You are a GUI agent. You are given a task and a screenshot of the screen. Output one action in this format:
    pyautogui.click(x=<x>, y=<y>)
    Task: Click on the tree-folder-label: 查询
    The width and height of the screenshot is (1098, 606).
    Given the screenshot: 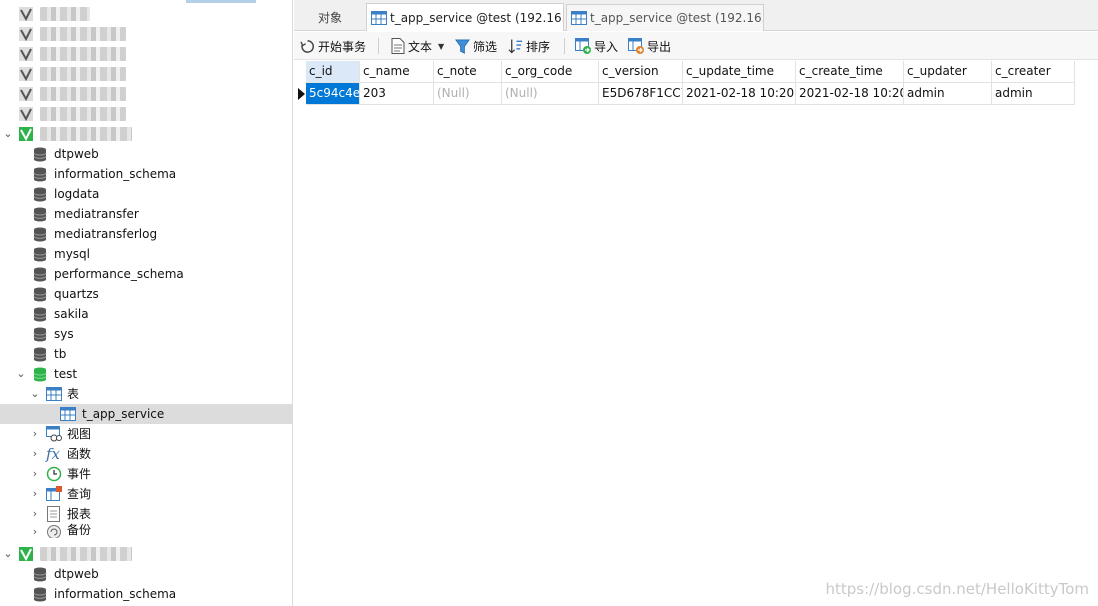 What is the action you would take?
    pyautogui.click(x=79, y=494)
    